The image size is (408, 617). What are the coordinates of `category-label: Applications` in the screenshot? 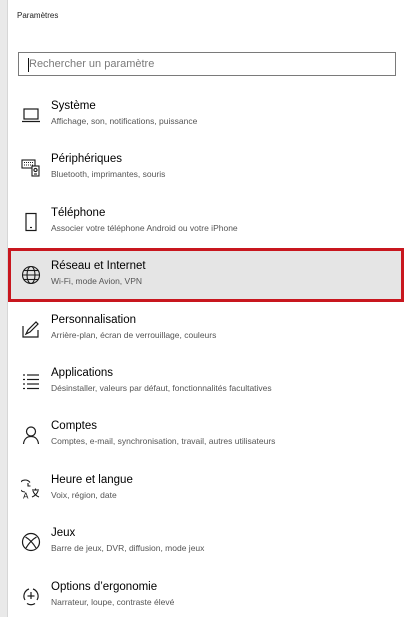 It's located at (82, 372).